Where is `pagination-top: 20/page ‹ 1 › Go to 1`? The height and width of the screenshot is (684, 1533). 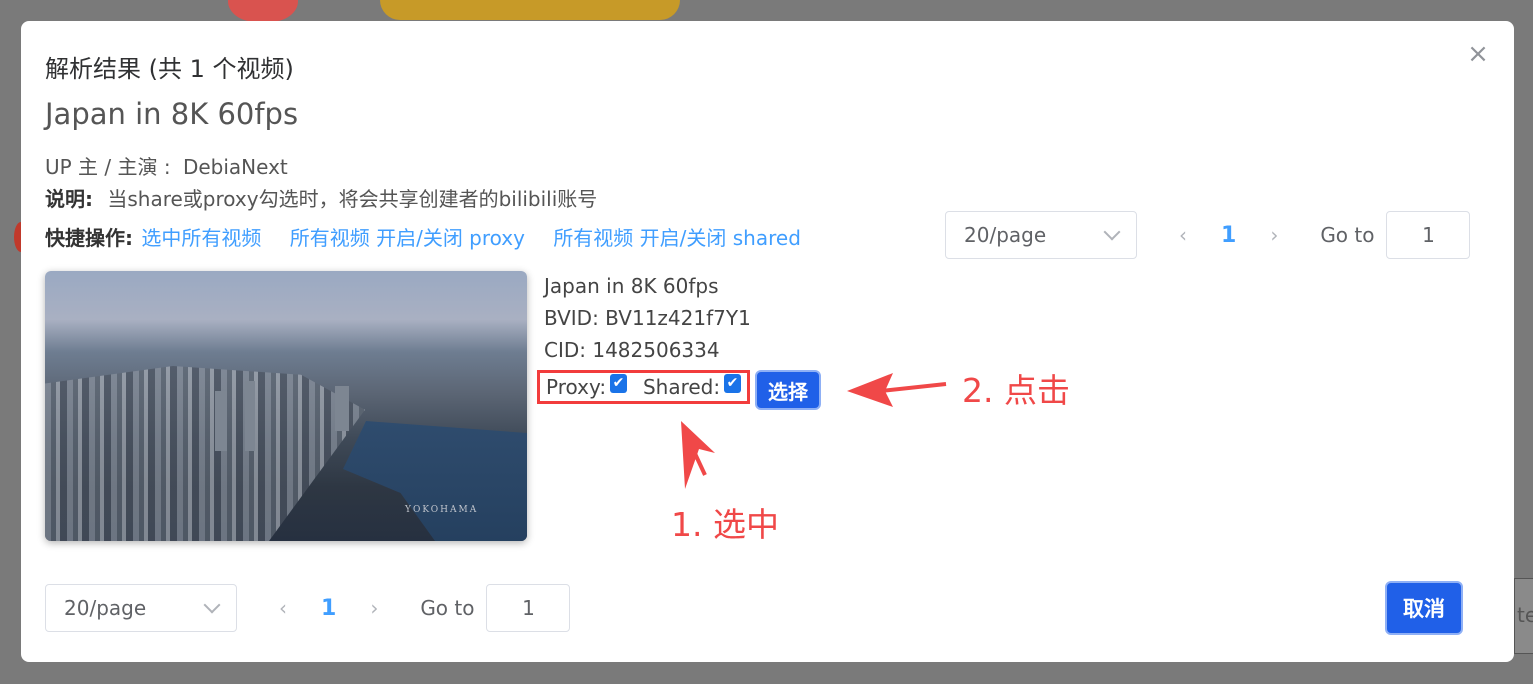 pagination-top: 20/page ‹ 1 › Go to 1 is located at coordinates (1208, 235).